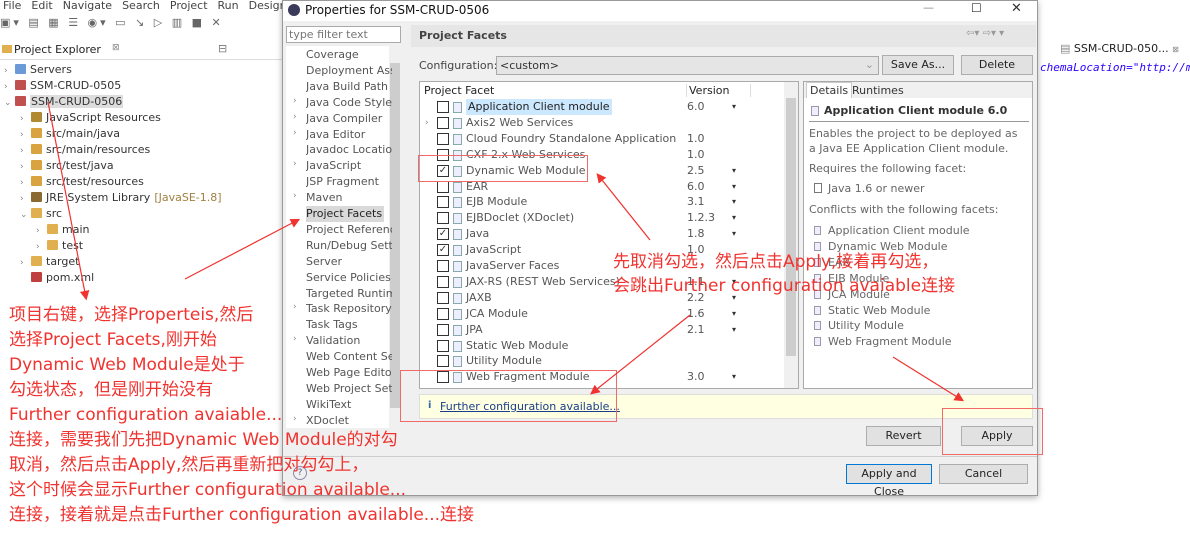 The height and width of the screenshot is (539, 1190). What do you see at coordinates (784, 286) in the screenshot?
I see `annotation-center: 会跳出Further configuration avaiable连接` at bounding box center [784, 286].